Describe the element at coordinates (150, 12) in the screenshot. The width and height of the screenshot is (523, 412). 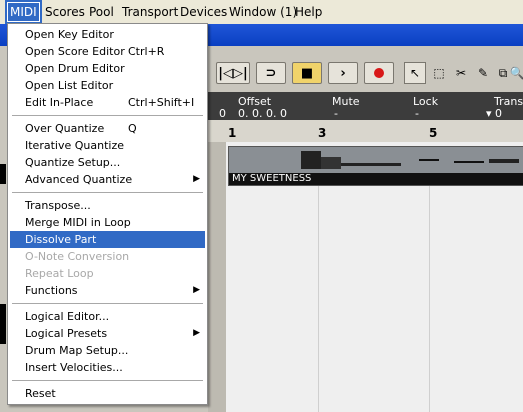
I see `menu-transport: Transport` at that location.